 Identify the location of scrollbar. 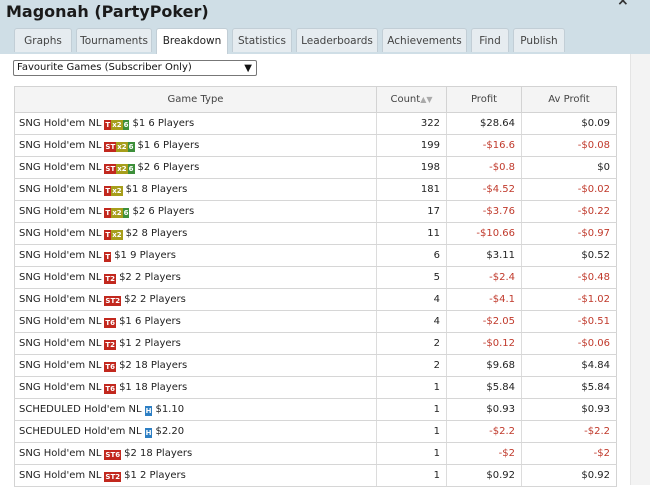
(640, 269).